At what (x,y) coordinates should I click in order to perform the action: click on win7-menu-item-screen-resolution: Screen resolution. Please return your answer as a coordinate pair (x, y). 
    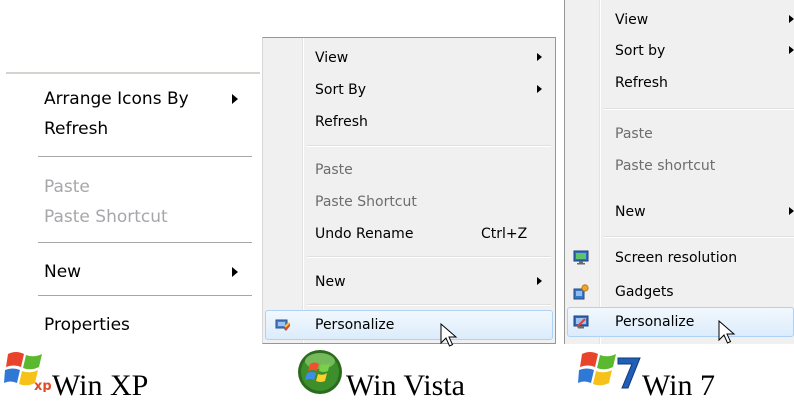
    Looking at the image, I should click on (679, 258).